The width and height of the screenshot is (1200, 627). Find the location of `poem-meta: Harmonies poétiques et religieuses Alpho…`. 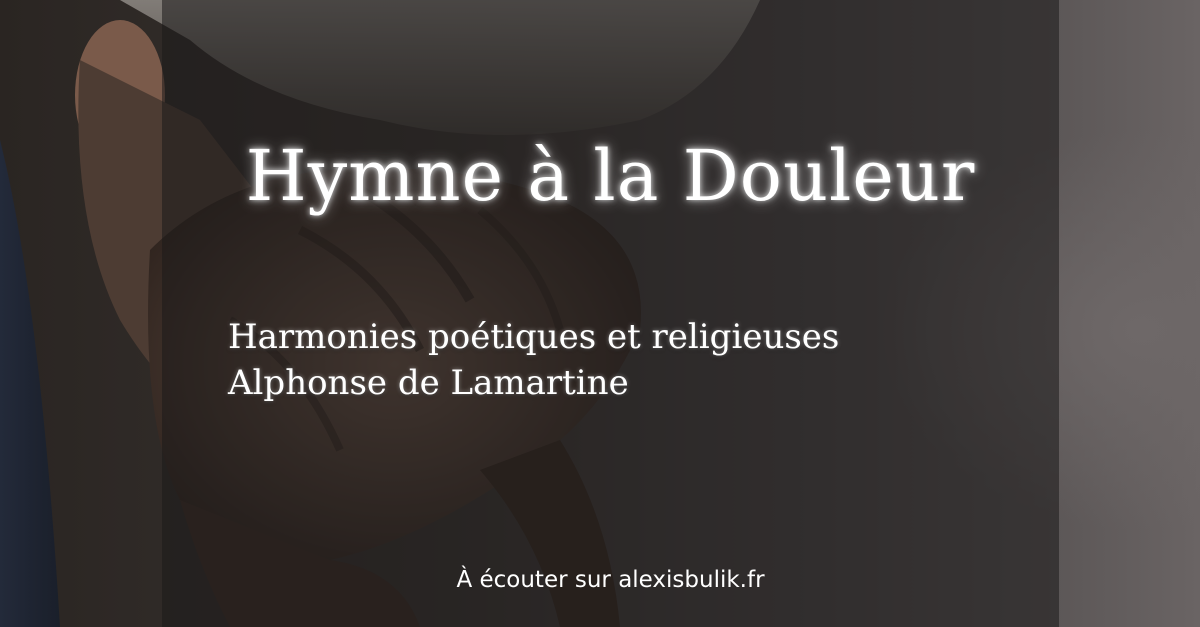

poem-meta: Harmonies poétiques et religieuses Alpho… is located at coordinates (608, 360).